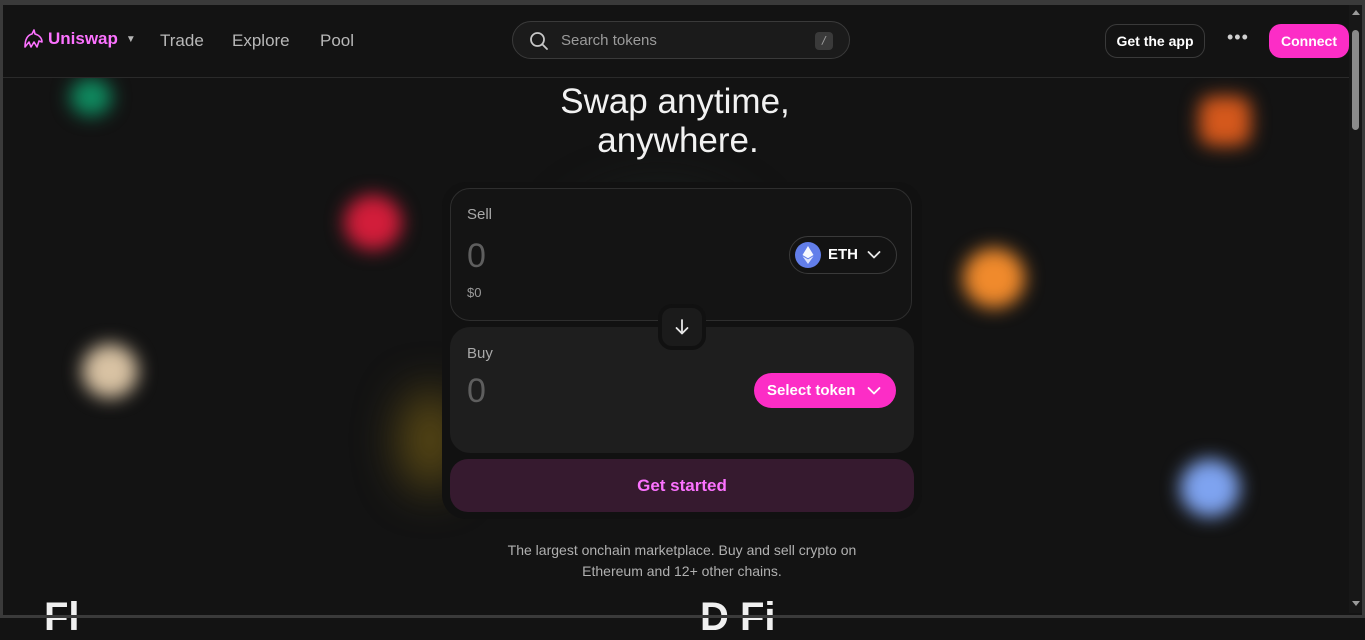 This screenshot has width=1365, height=640. Describe the element at coordinates (83, 38) in the screenshot. I see `brand-name: Uniswap` at that location.